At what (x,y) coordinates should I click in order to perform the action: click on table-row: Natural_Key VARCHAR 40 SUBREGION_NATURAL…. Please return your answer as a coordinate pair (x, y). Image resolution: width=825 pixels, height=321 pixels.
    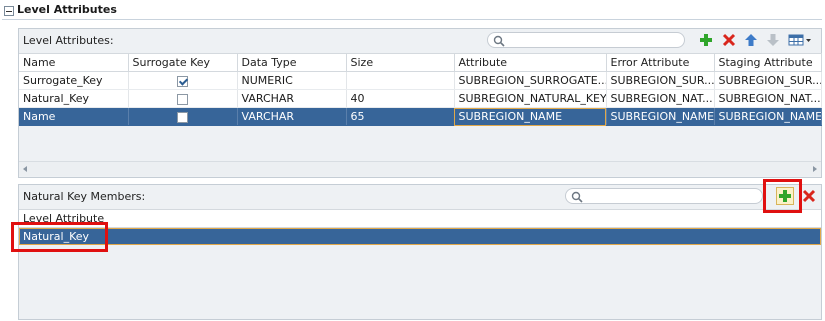
    Looking at the image, I should click on (420, 98).